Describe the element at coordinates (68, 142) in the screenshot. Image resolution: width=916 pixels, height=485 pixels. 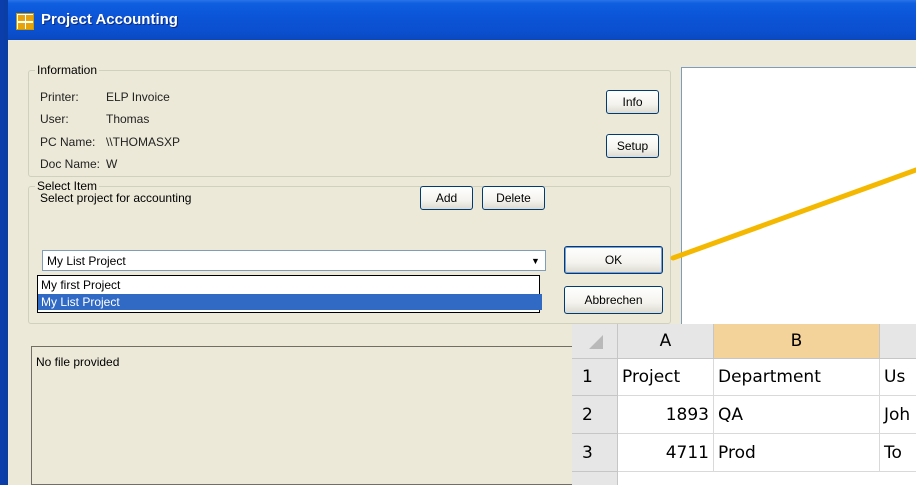
I see `pc-name-label: PC Name:` at that location.